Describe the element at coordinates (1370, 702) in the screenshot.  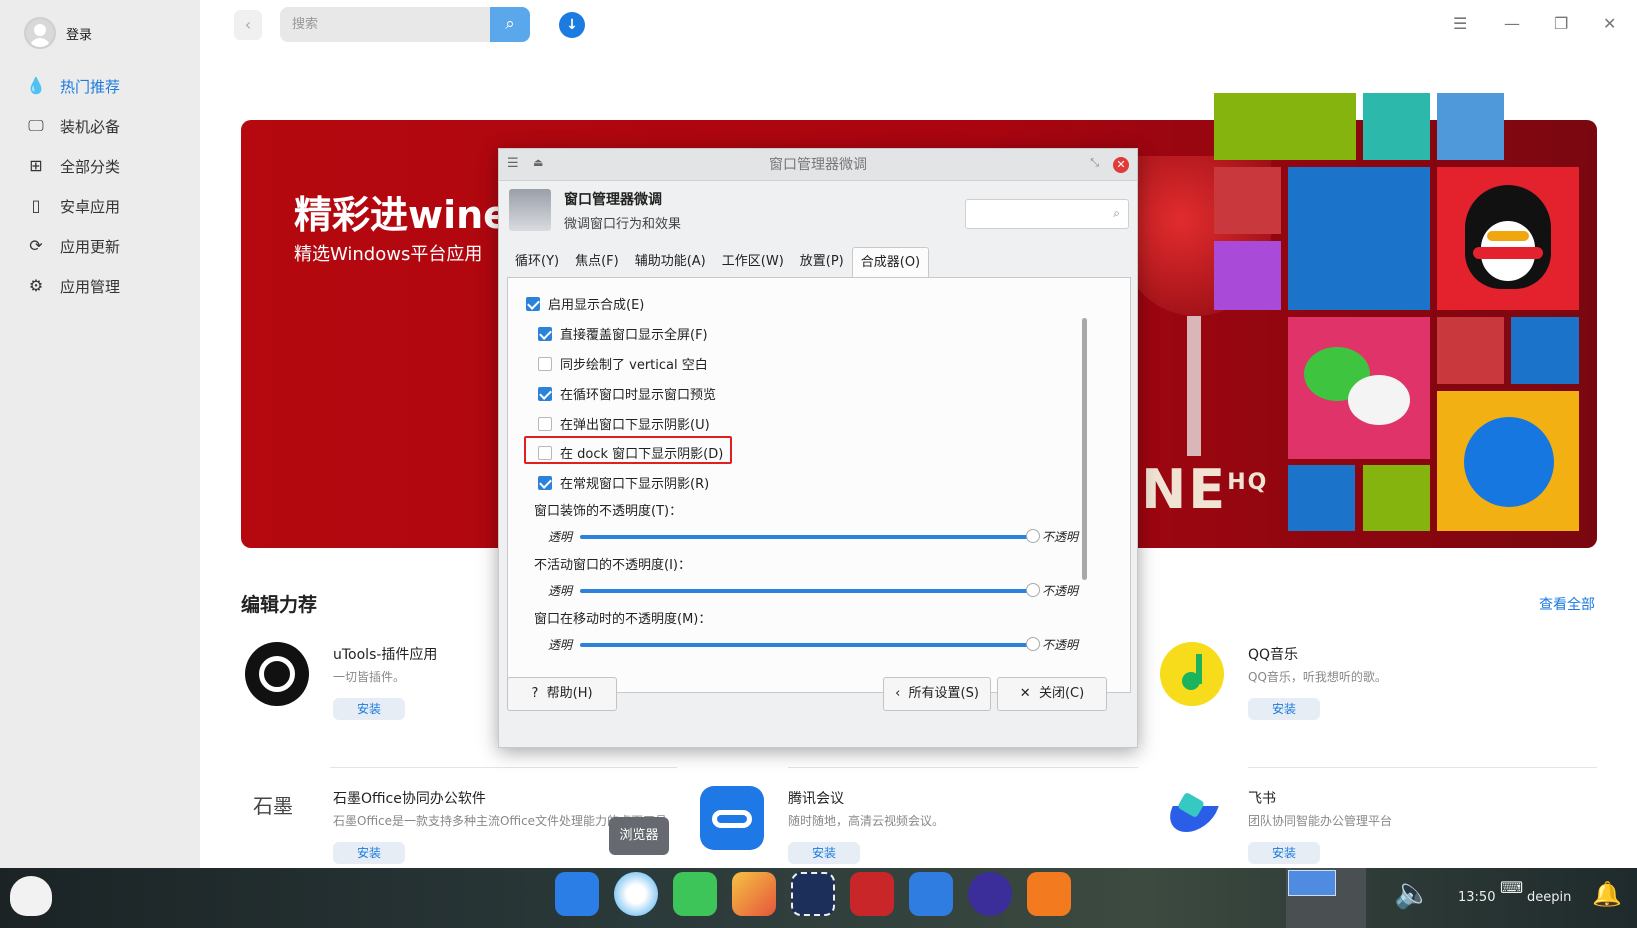
I see `app-card-qqmusic: QQ音乐 QQ音乐，听我想听的歌。 安装` at that location.